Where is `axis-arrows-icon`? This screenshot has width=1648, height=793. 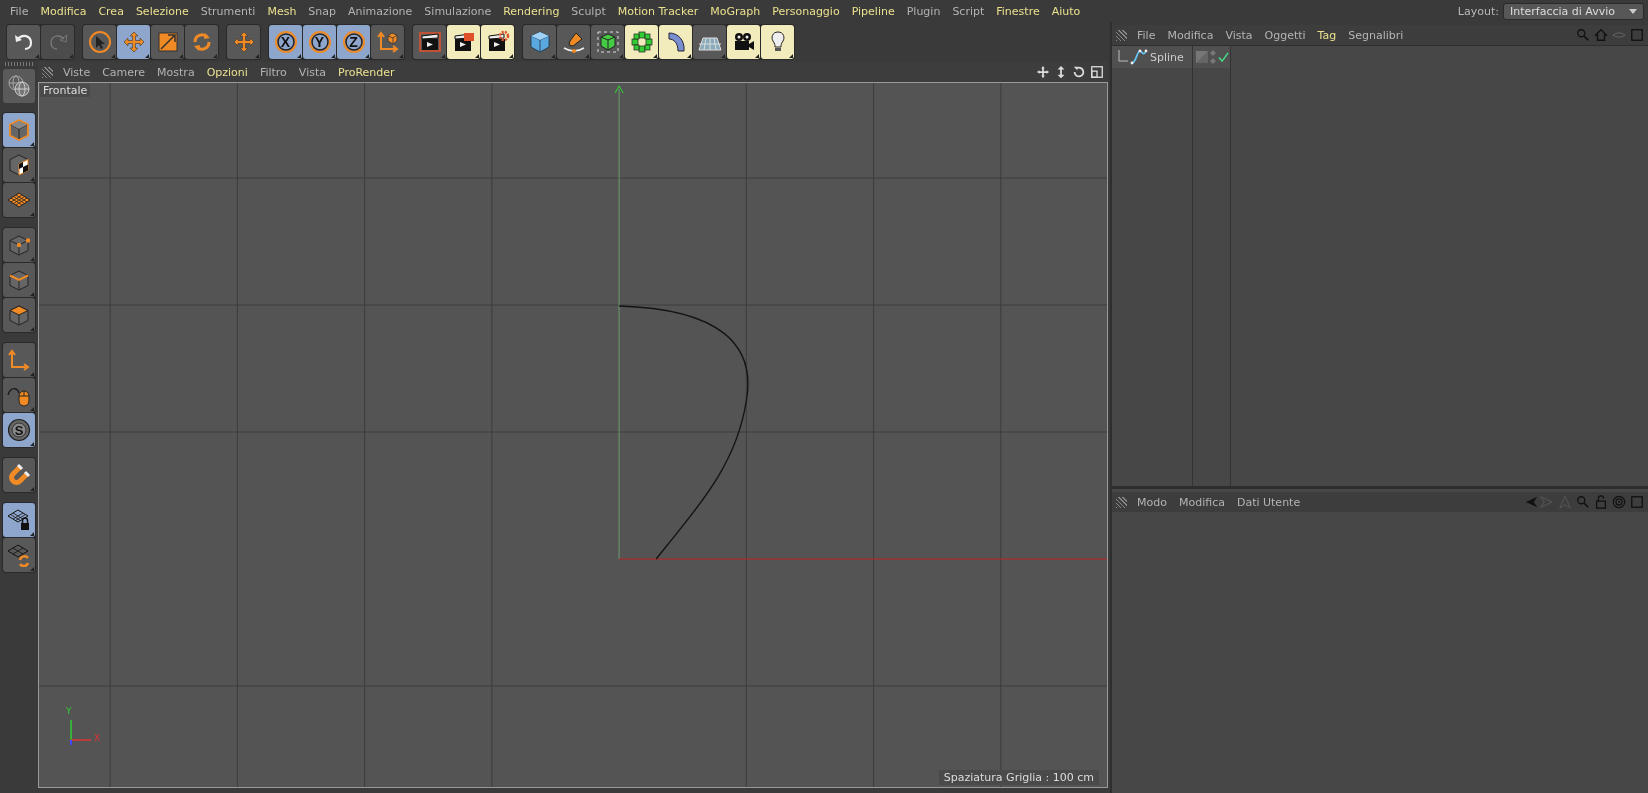
axis-arrows-icon is located at coordinates (19, 360).